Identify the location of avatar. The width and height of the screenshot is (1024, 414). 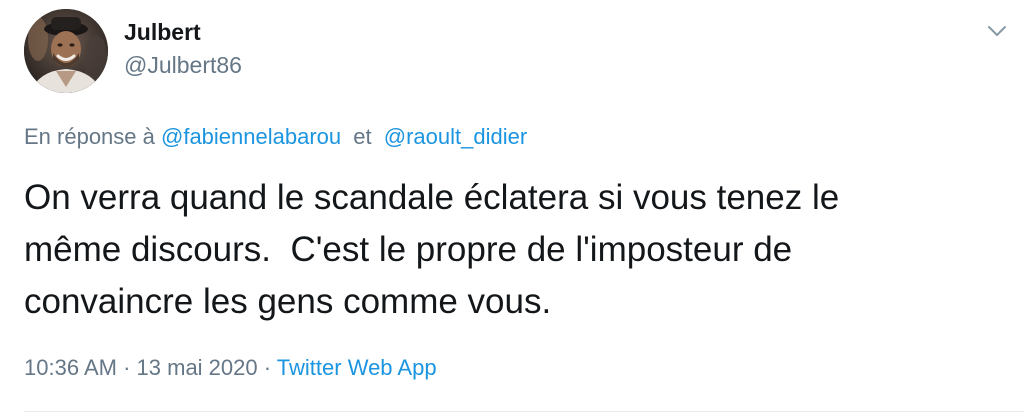
(66, 51).